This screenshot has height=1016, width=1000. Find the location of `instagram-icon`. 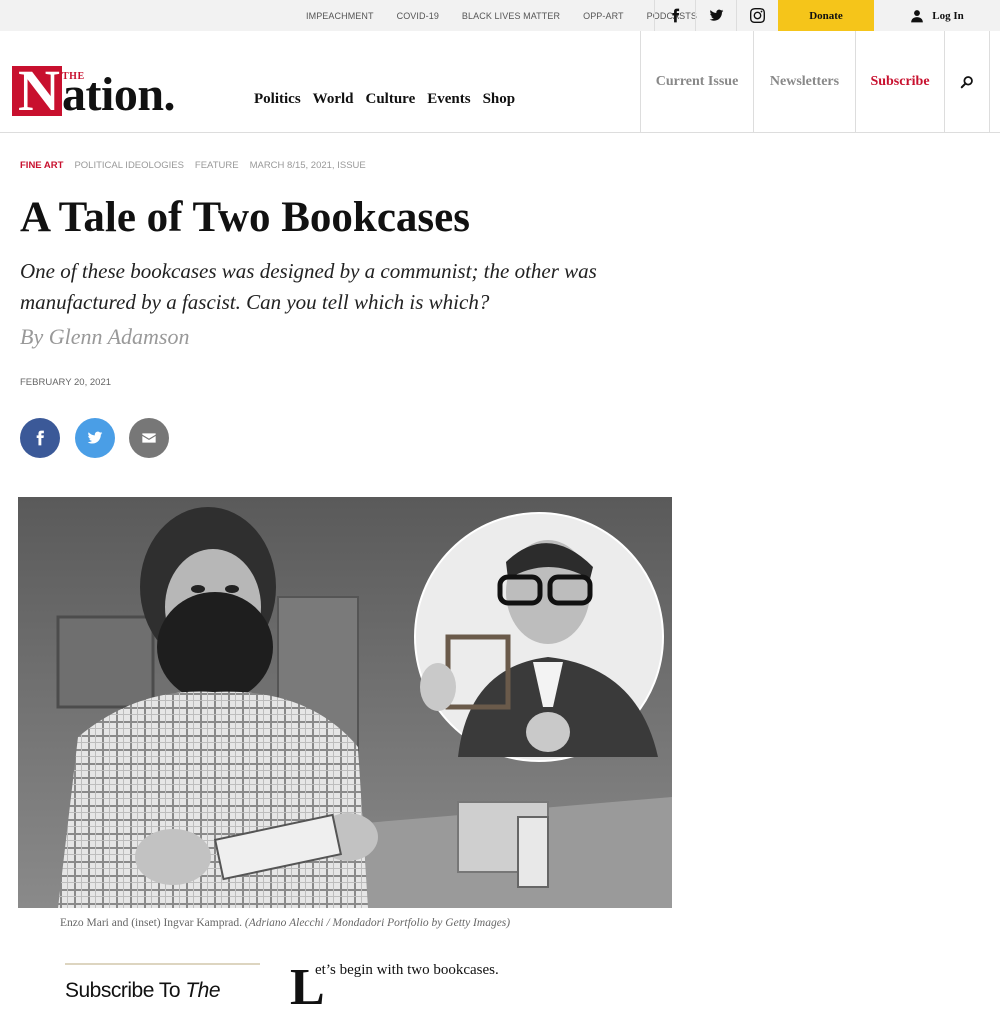

instagram-icon is located at coordinates (757, 15).